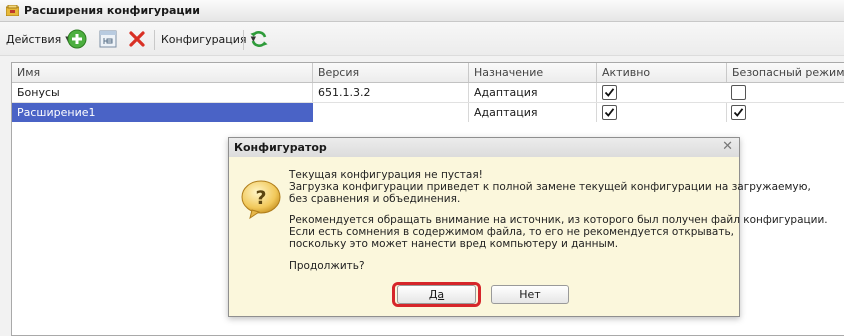  I want to click on add-icon, so click(77, 39).